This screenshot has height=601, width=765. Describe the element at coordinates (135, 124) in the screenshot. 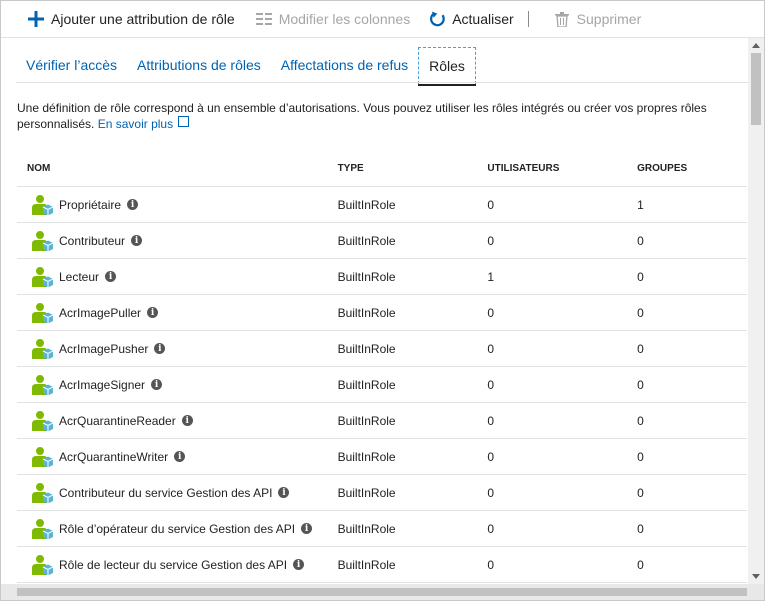

I see `learn-more-label: En savoir plus` at that location.